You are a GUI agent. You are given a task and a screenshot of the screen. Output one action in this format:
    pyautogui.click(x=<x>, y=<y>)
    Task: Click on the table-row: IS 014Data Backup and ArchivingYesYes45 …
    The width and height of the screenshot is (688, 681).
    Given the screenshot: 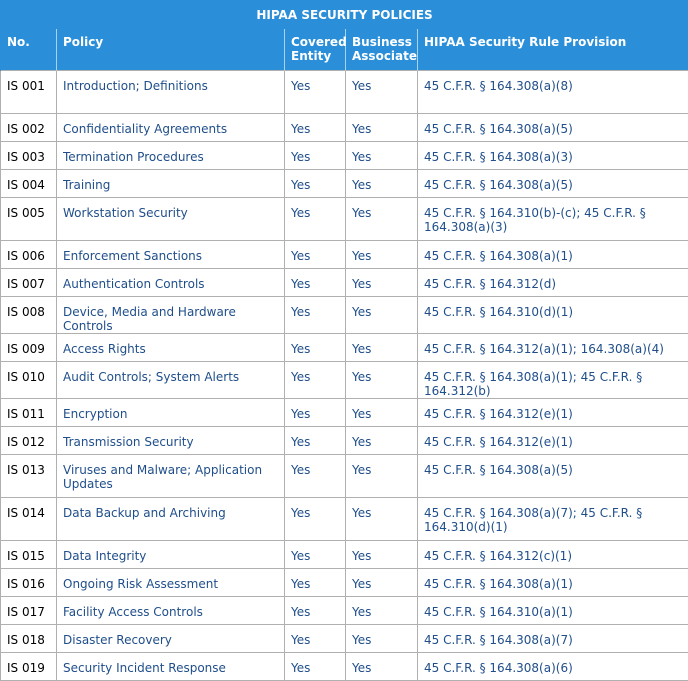 What is the action you would take?
    pyautogui.click(x=344, y=519)
    